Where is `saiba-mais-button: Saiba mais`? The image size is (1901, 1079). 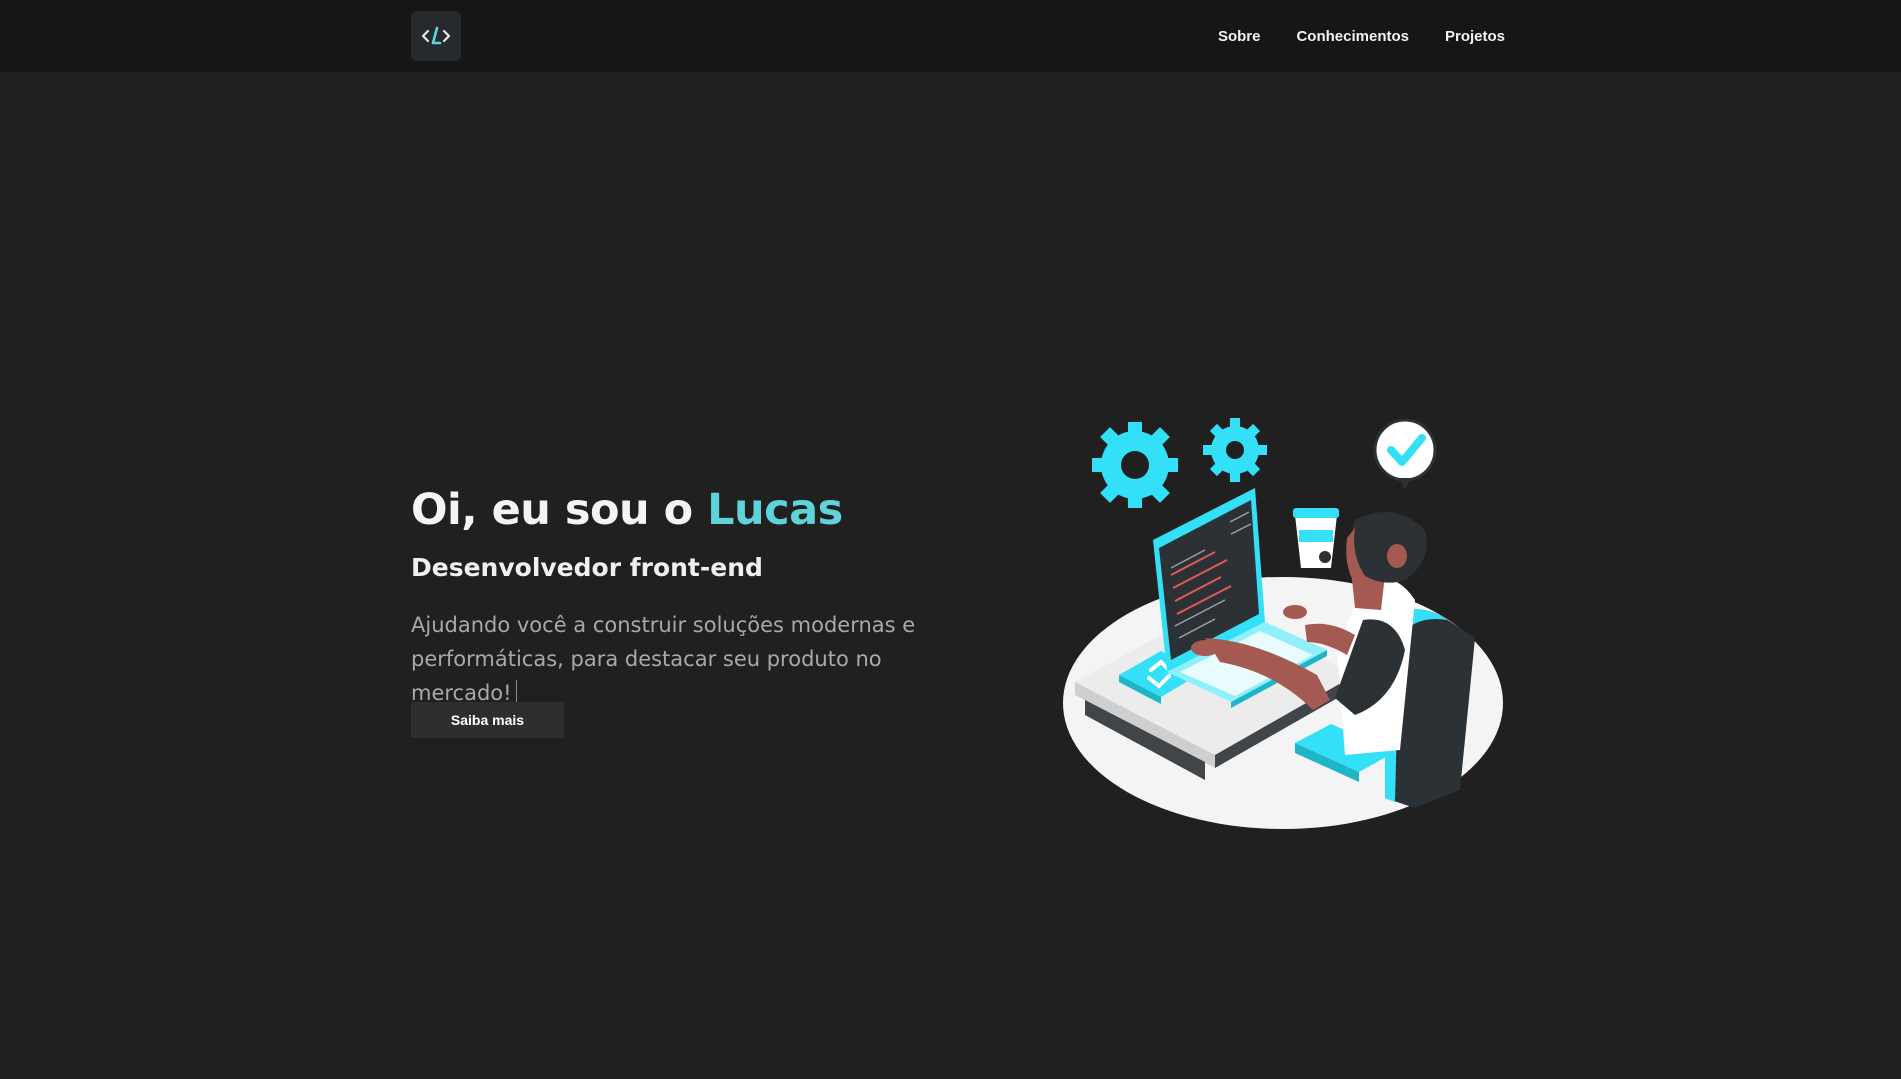
saiba-mais-button: Saiba mais is located at coordinates (487, 720).